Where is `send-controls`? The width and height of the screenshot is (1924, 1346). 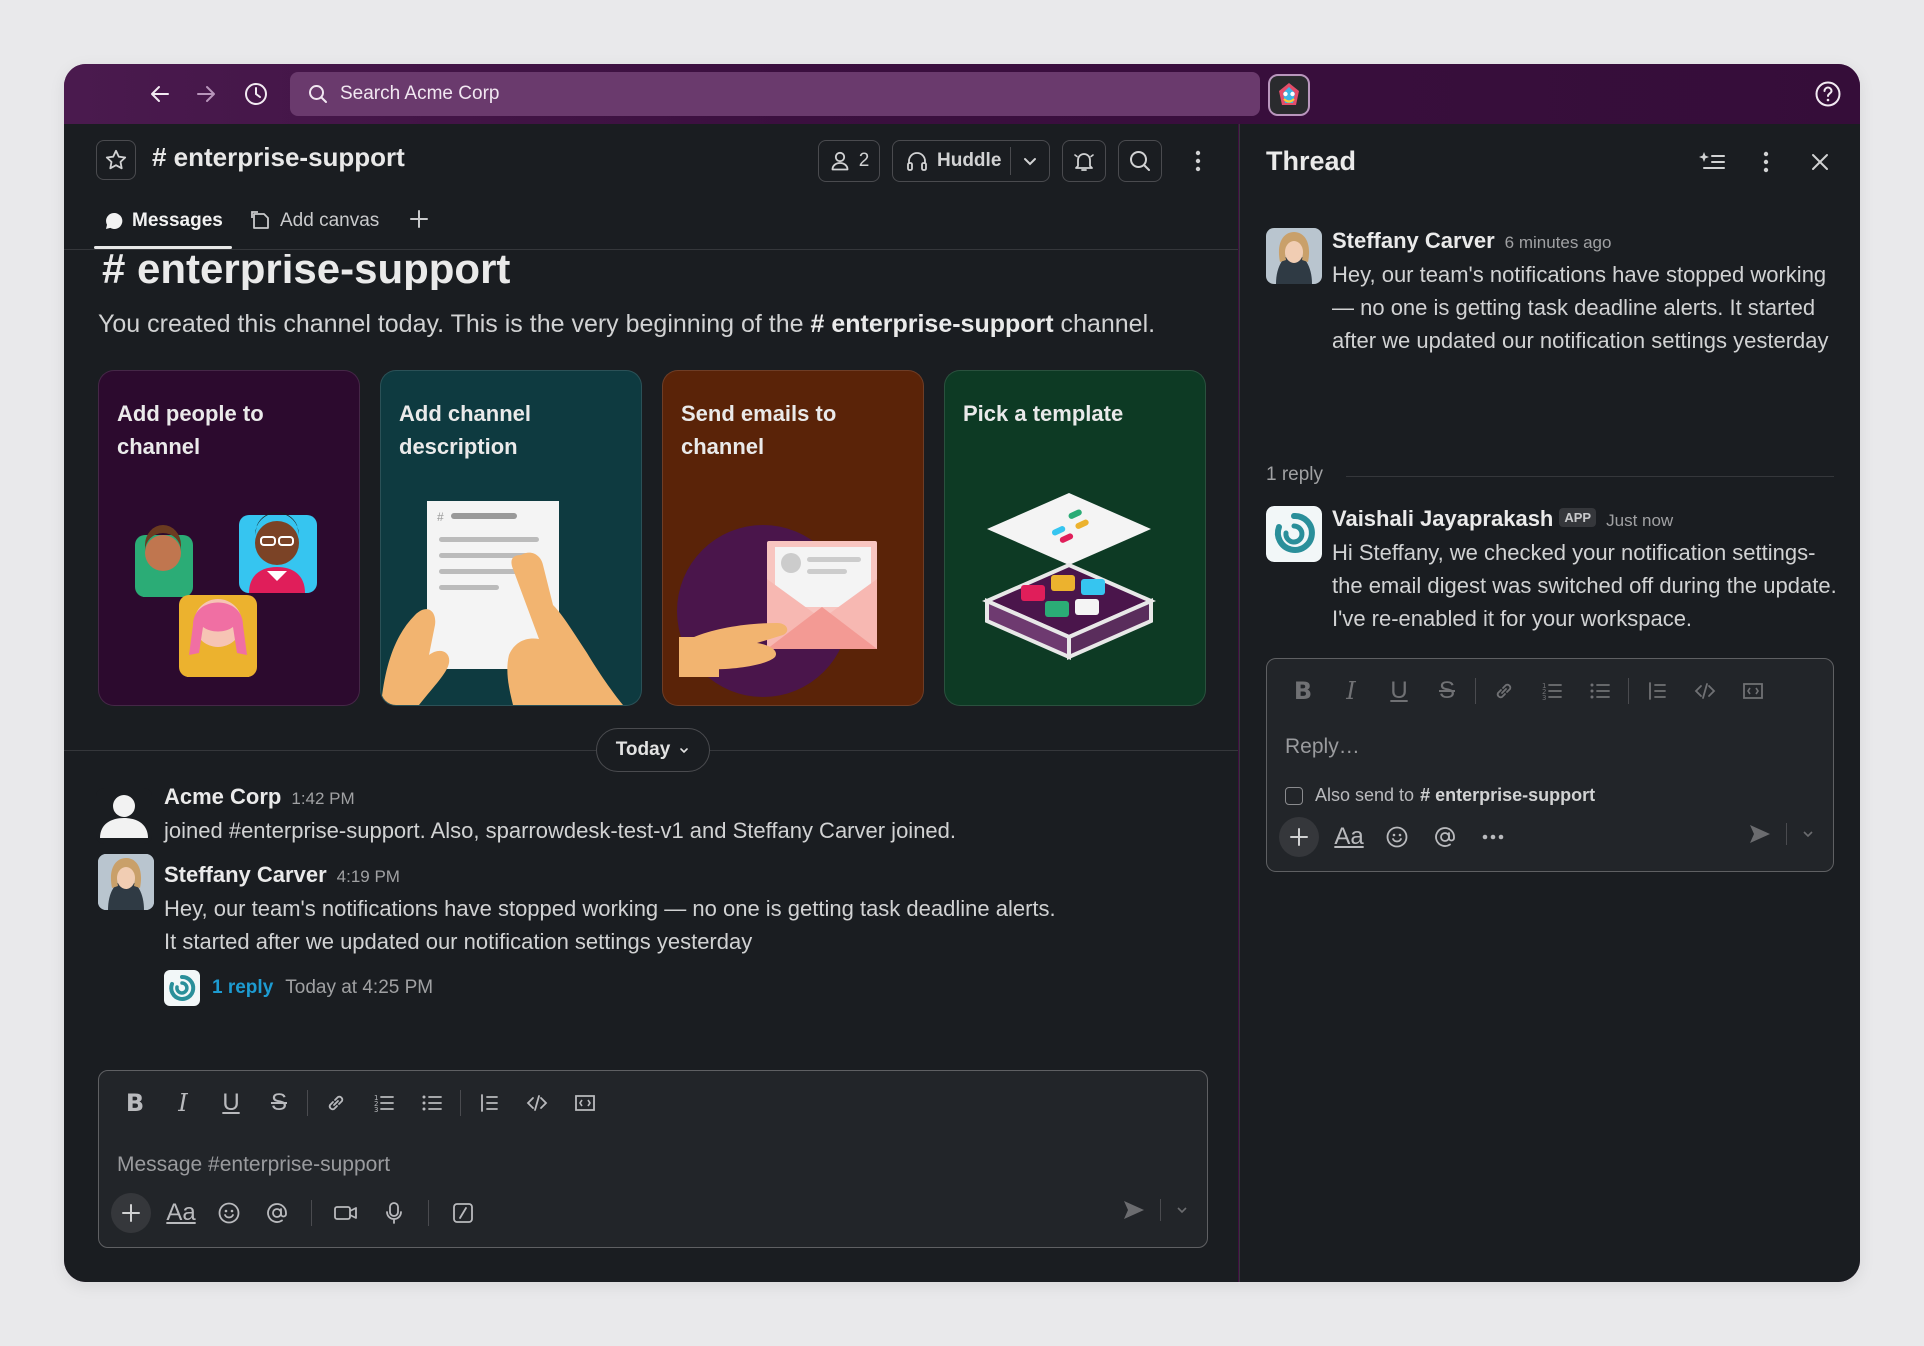 send-controls is located at coordinates (1155, 1210).